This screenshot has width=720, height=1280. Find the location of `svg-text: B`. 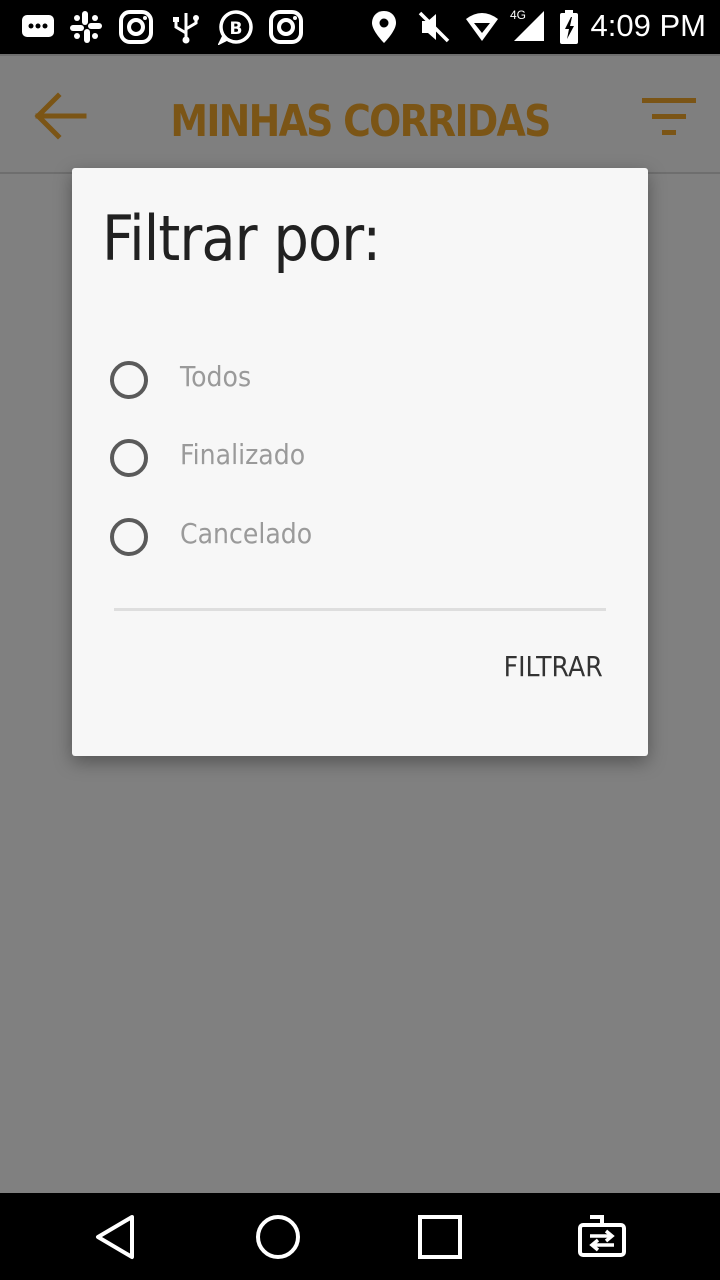

svg-text: B is located at coordinates (236, 29).